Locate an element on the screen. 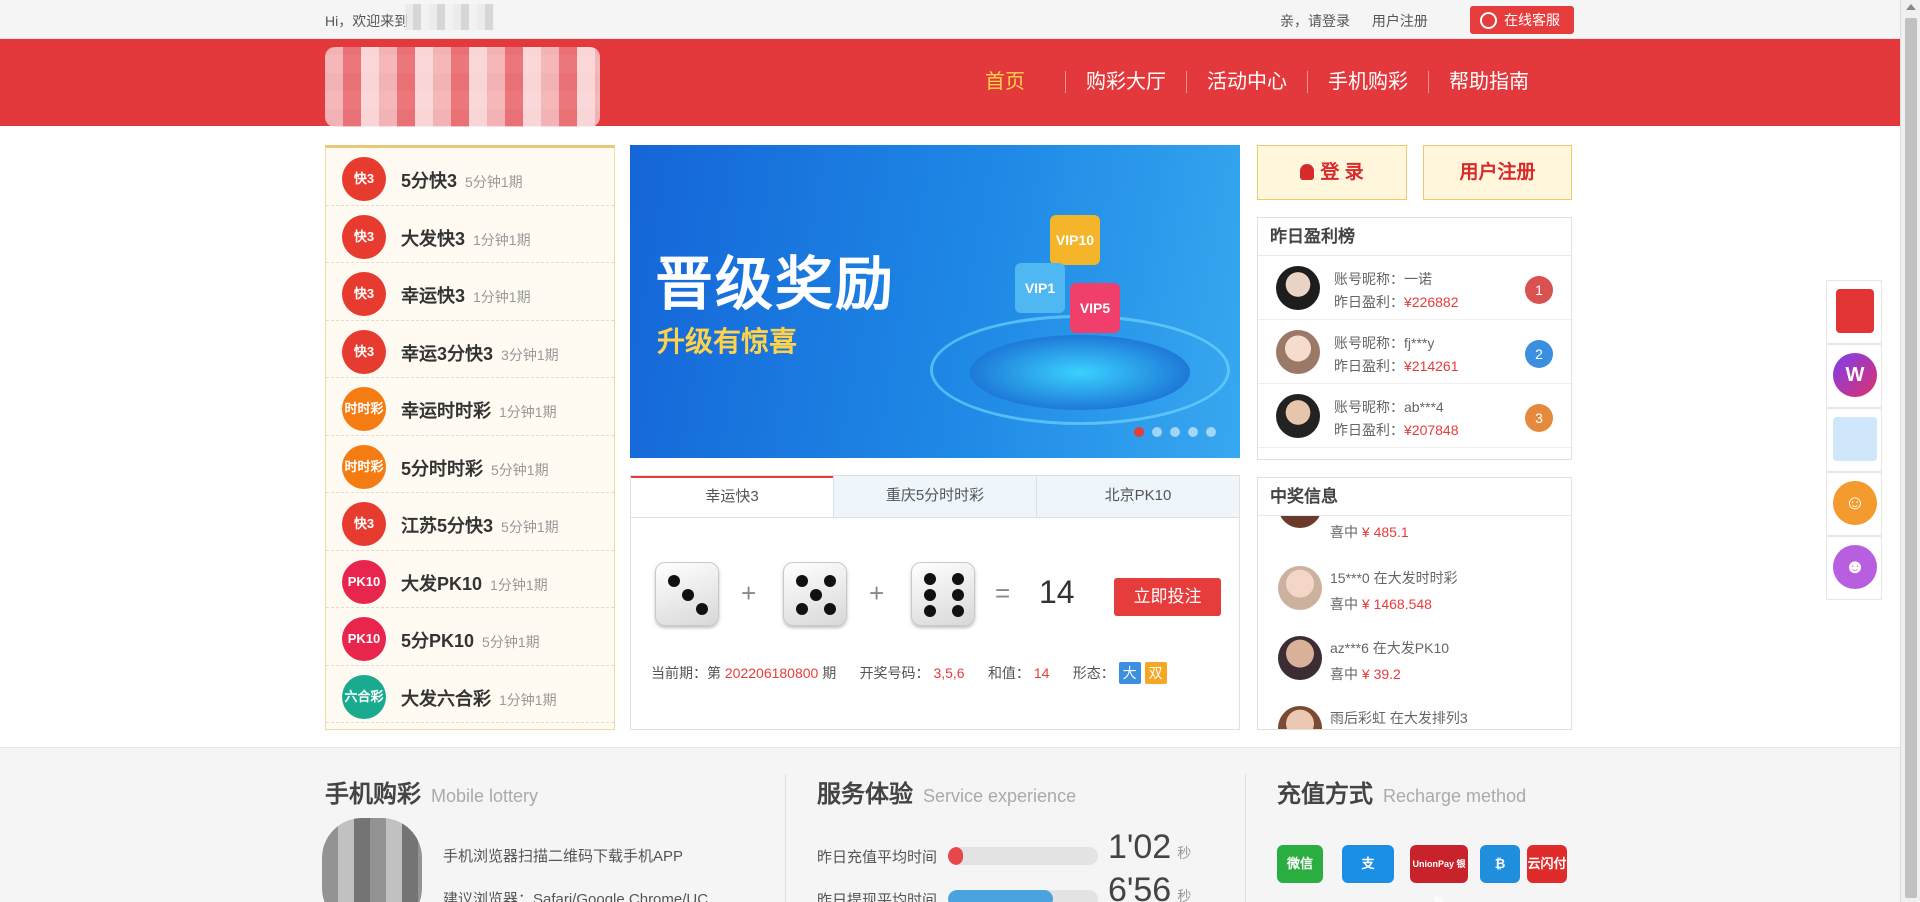 The width and height of the screenshot is (1920, 902). tab-lucky-k3: 幸运快3 is located at coordinates (732, 496).